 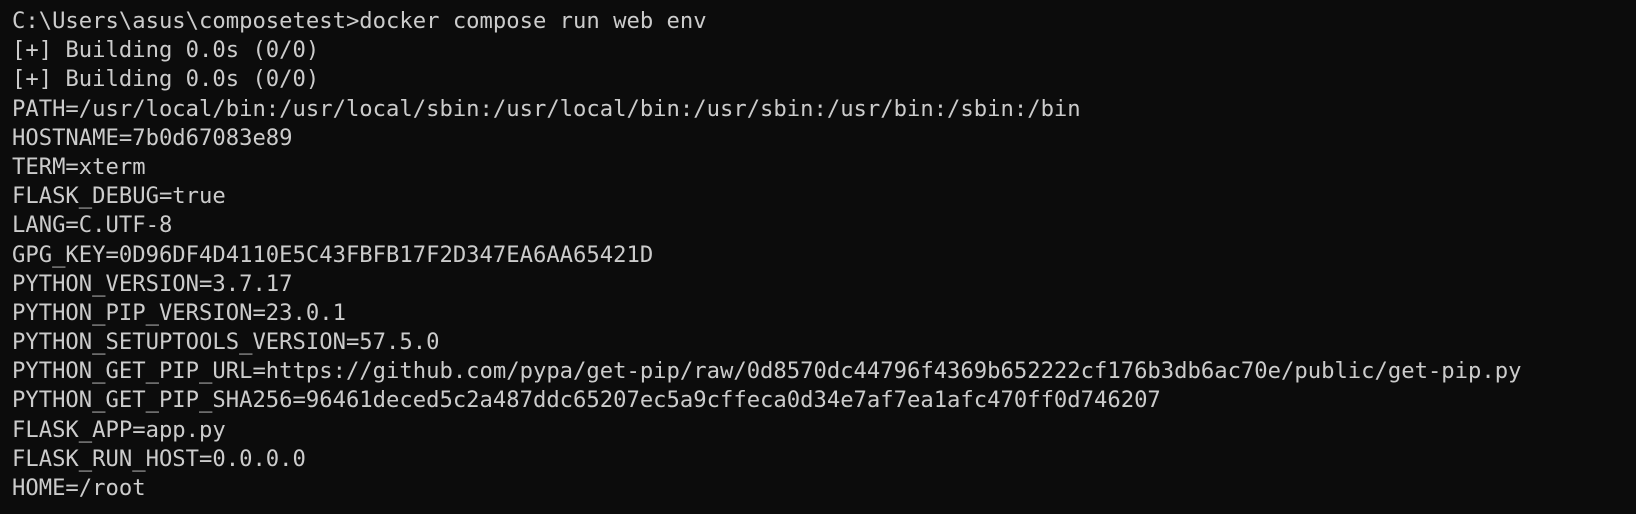 What do you see at coordinates (152, 283) in the screenshot?
I see `env-var-python-version: PYTHON_VERSION=3.7.17` at bounding box center [152, 283].